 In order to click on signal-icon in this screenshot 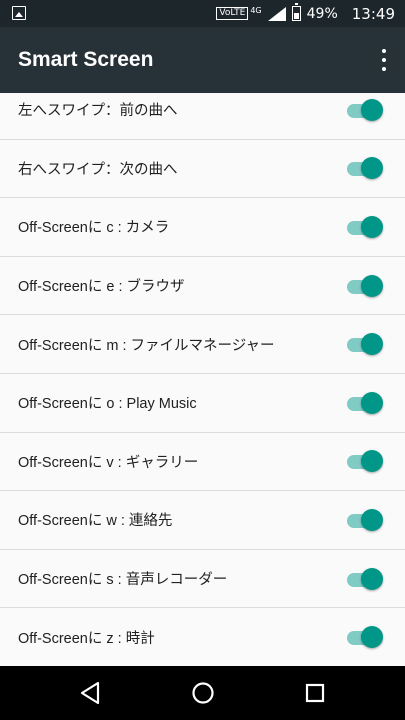, I will do `click(276, 13)`.